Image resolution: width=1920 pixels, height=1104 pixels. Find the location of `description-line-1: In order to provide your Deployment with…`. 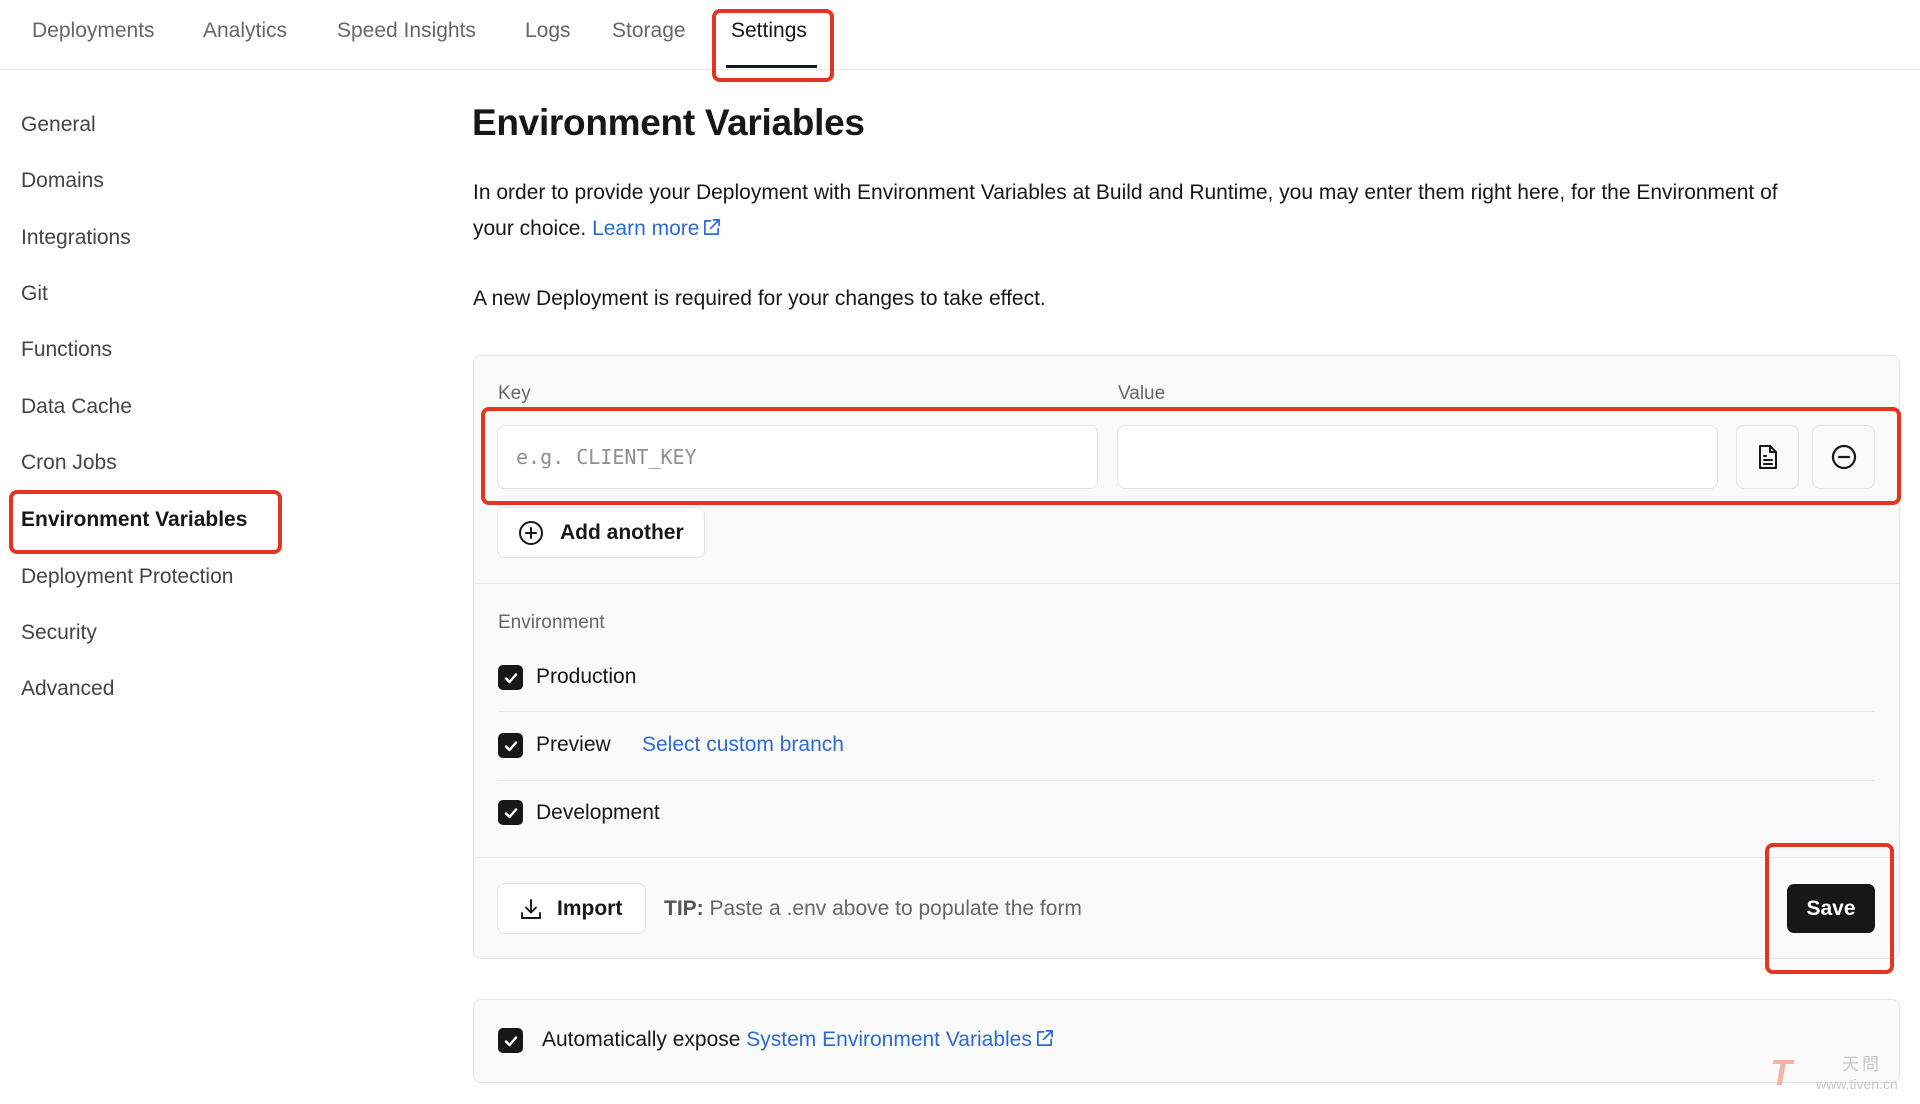

description-line-1: In order to provide your Deployment with… is located at coordinates (1125, 192).